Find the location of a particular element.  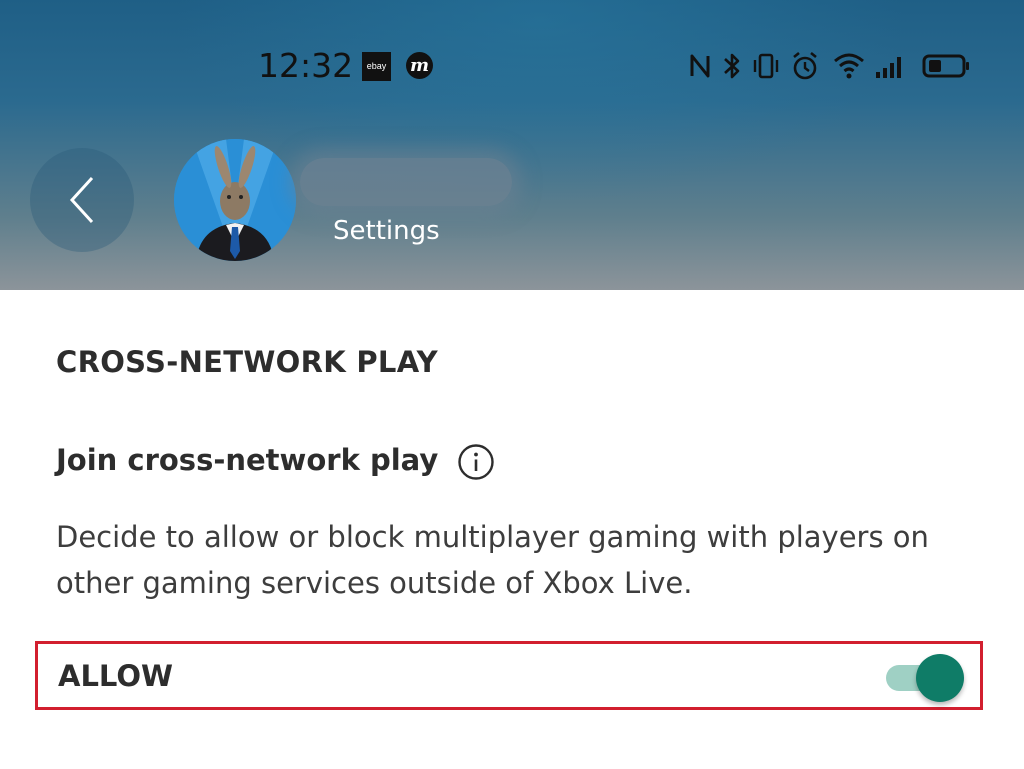

signal-icon is located at coordinates (888, 67).